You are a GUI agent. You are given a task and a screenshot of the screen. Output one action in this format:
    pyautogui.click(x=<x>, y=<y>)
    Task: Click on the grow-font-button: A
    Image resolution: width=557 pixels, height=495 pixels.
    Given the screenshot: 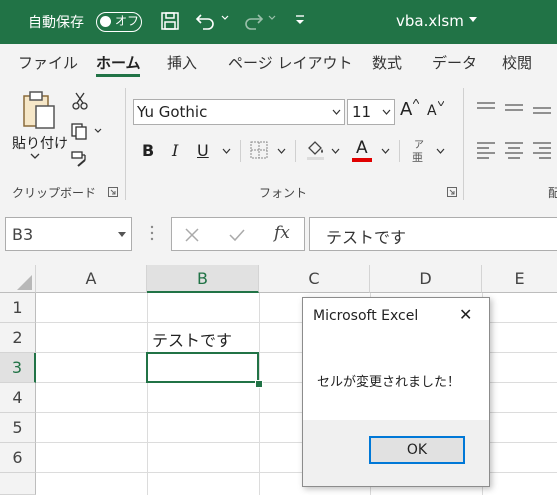 What is the action you would take?
    pyautogui.click(x=406, y=109)
    